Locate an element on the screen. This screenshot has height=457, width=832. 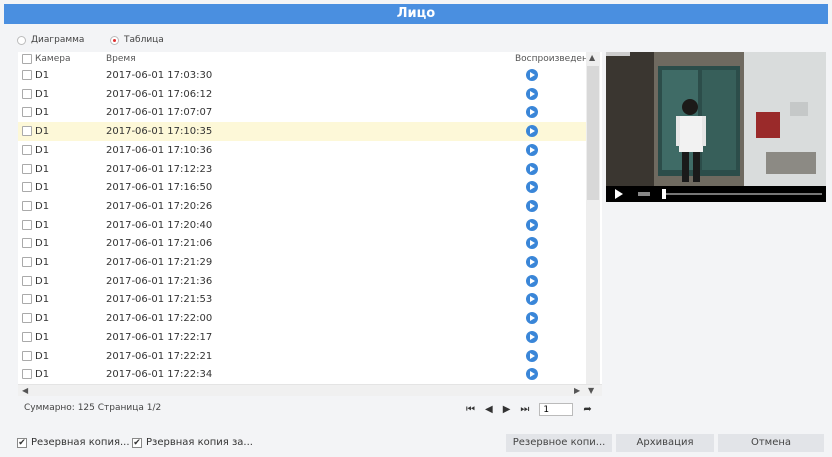
table-row: D1 2017-06-01 17:21:53 is located at coordinates (302, 299).